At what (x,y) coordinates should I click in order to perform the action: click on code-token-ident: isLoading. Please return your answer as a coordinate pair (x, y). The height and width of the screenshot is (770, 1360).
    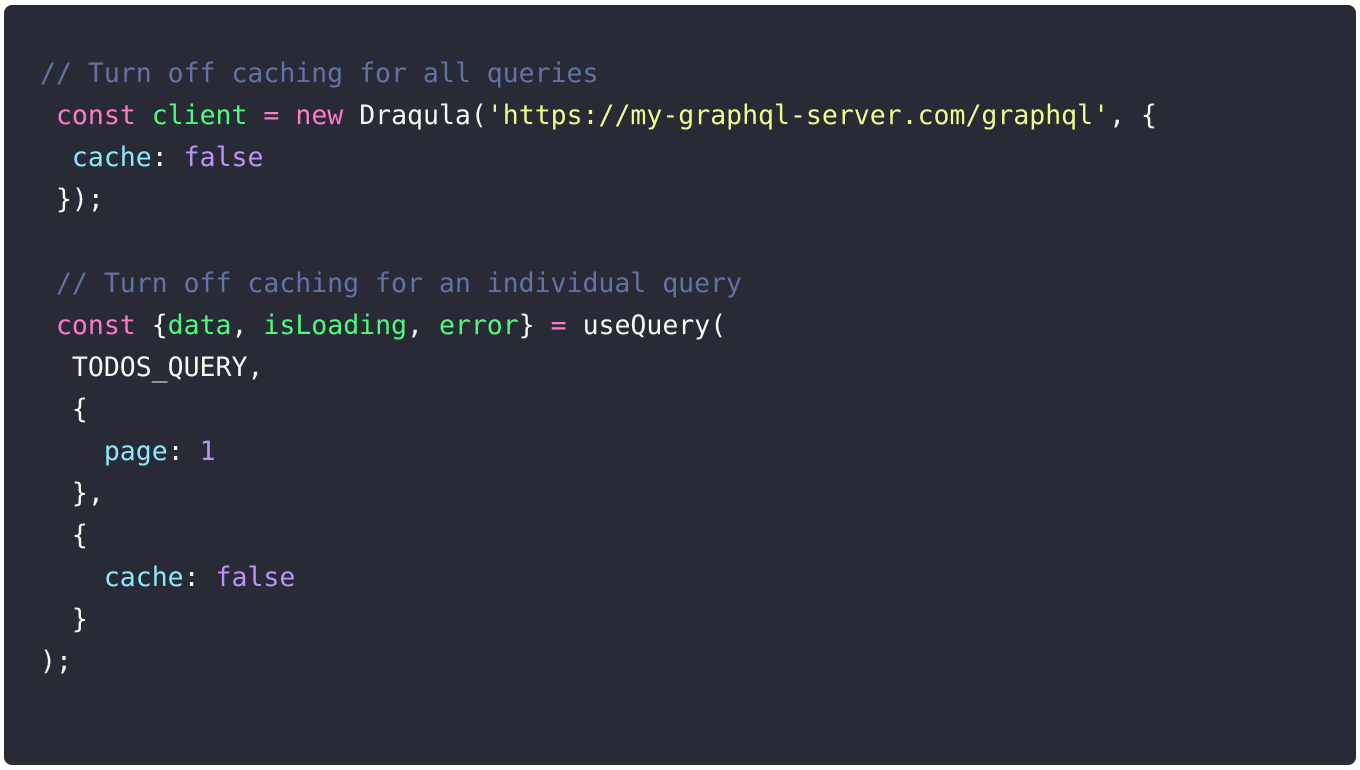
    Looking at the image, I should click on (335, 325).